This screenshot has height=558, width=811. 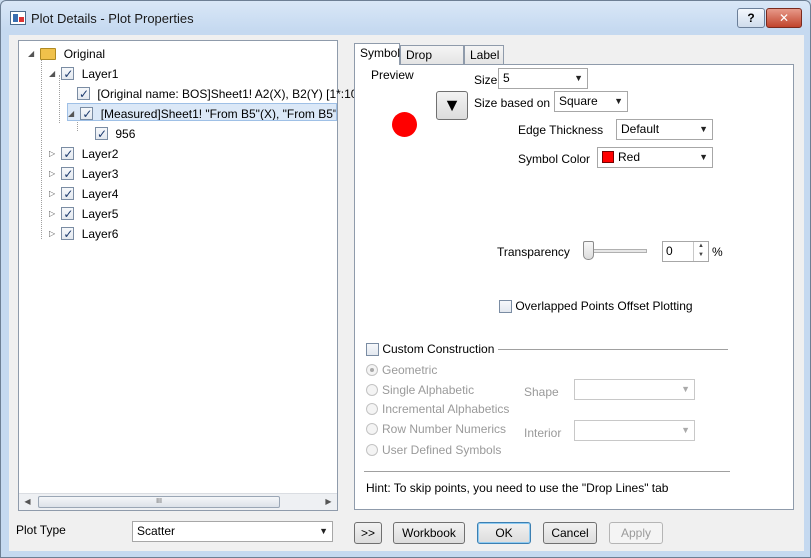 What do you see at coordinates (505, 307) in the screenshot?
I see `overlap-checkbox` at bounding box center [505, 307].